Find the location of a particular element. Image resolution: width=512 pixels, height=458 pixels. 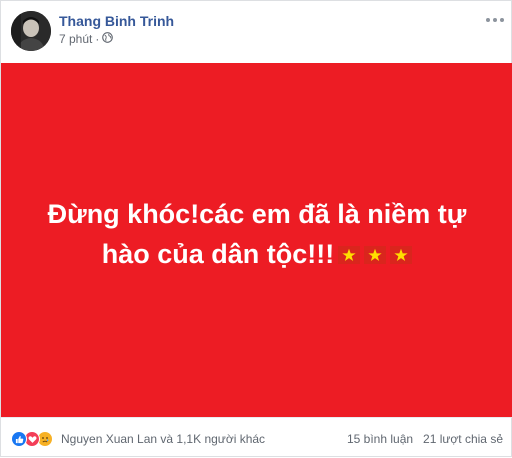

author-avatar is located at coordinates (31, 31).